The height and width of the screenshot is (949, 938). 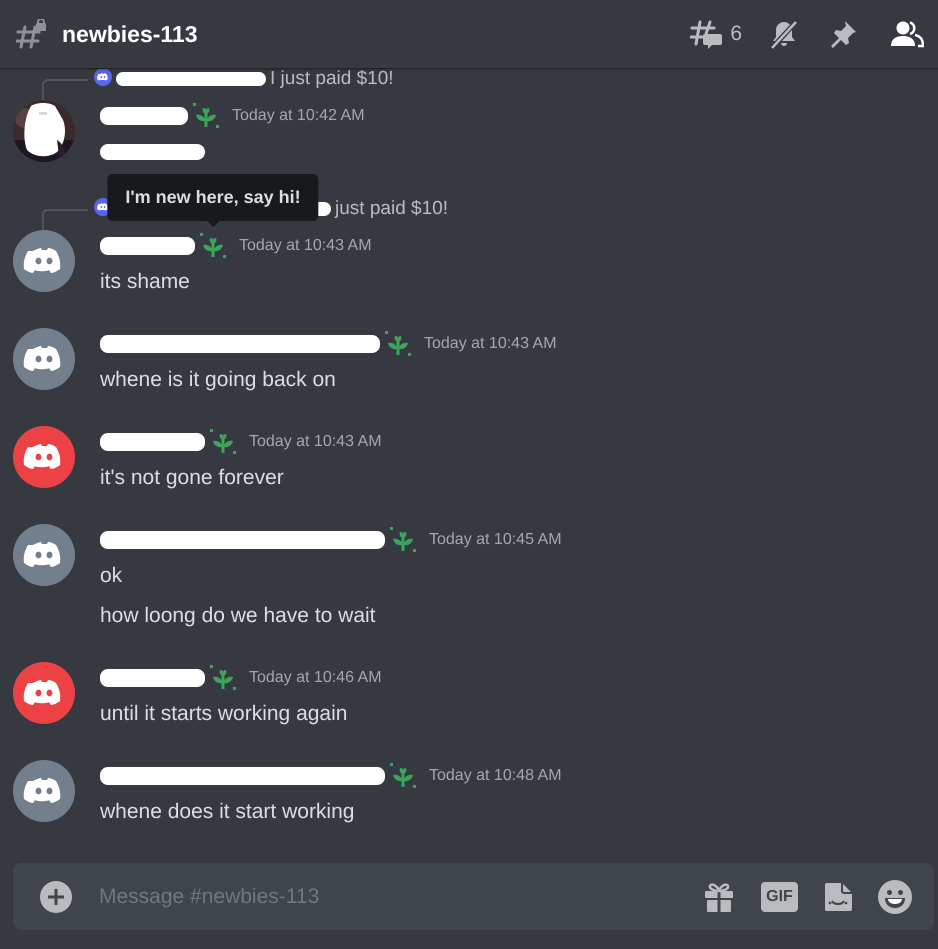 I want to click on reply-preview: just paid $10!, so click(x=391, y=209).